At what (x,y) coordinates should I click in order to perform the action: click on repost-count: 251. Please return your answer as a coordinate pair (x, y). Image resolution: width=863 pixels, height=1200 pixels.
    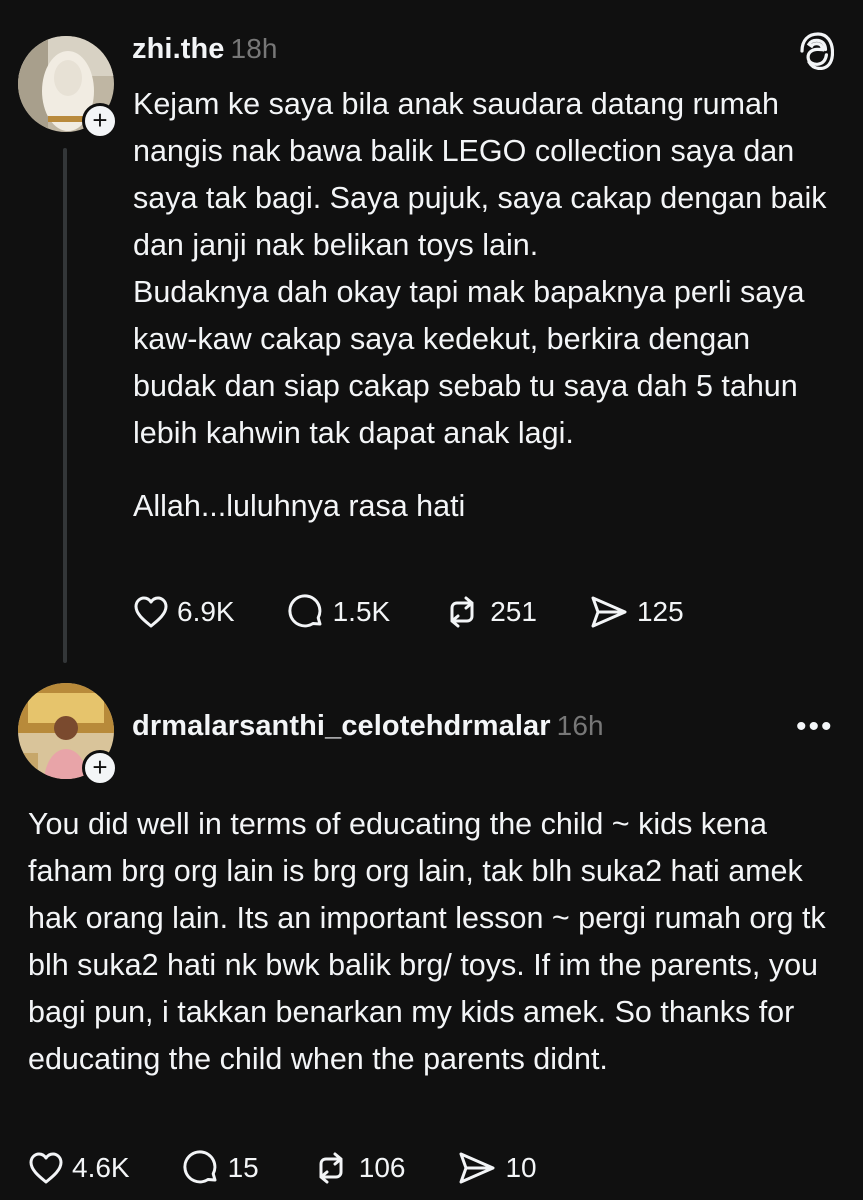
    Looking at the image, I should click on (513, 611).